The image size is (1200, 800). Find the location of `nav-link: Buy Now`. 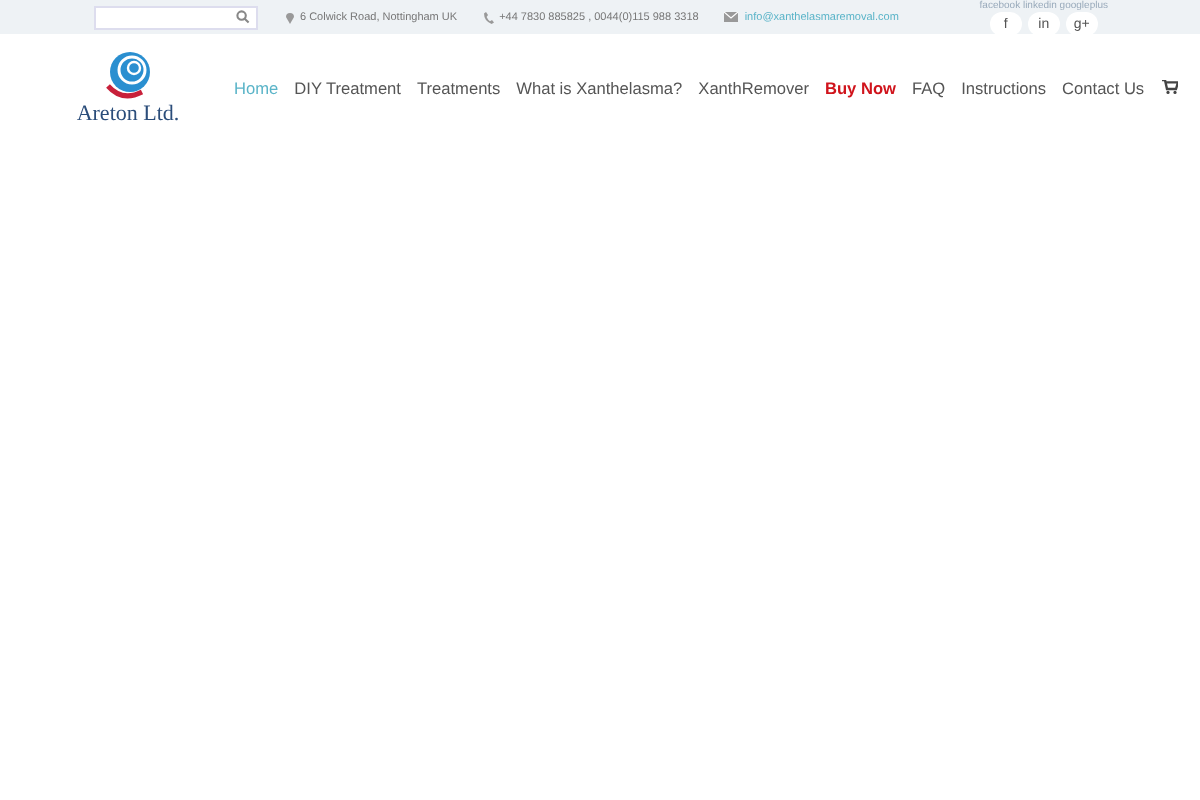

nav-link: Buy Now is located at coordinates (860, 87).